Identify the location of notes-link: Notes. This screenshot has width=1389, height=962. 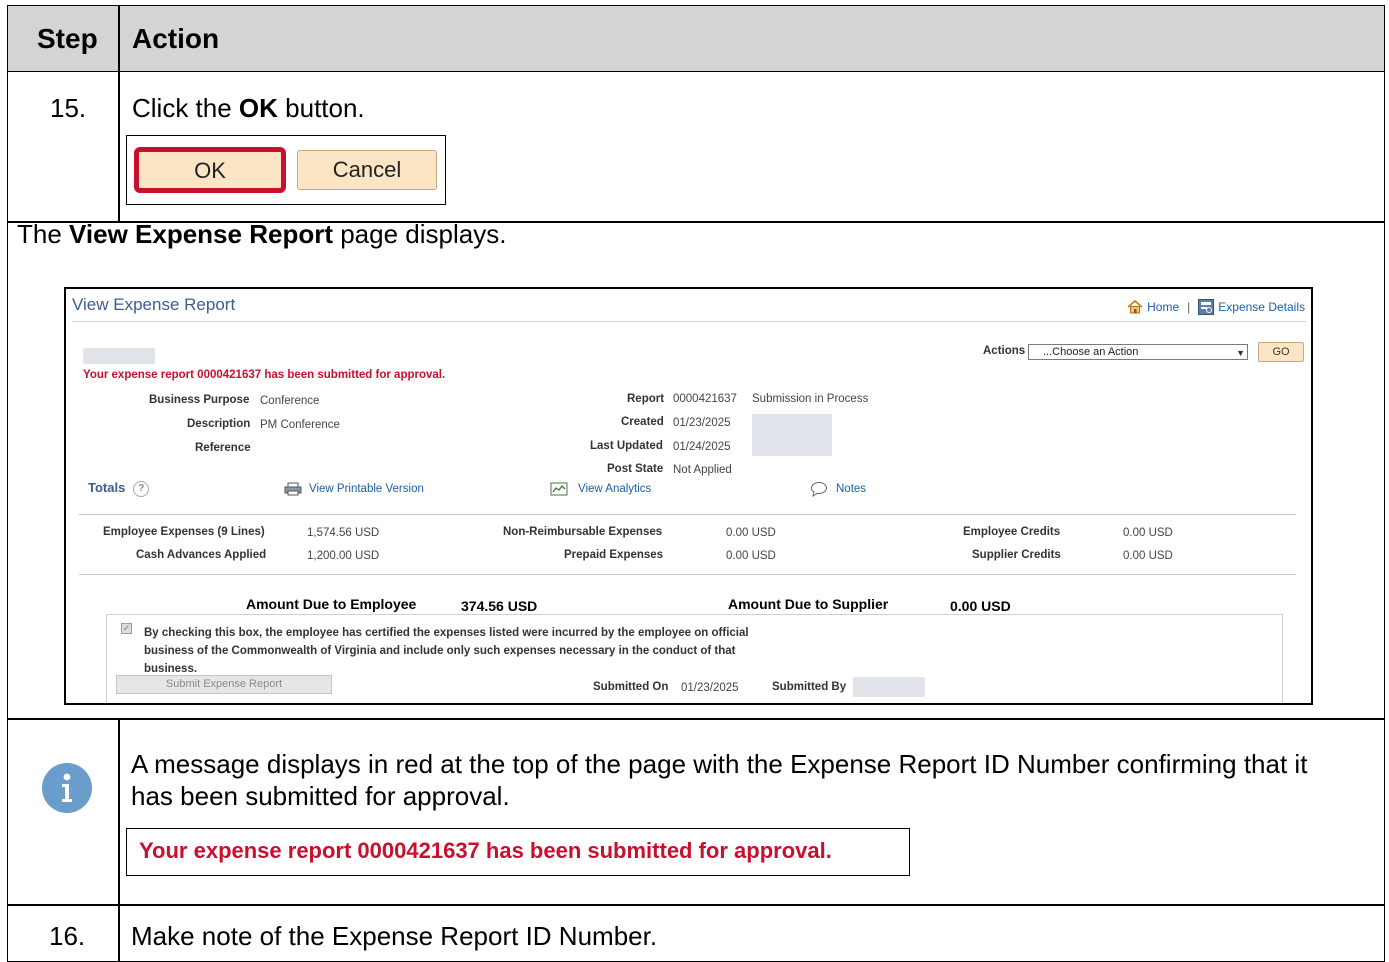
(851, 489).